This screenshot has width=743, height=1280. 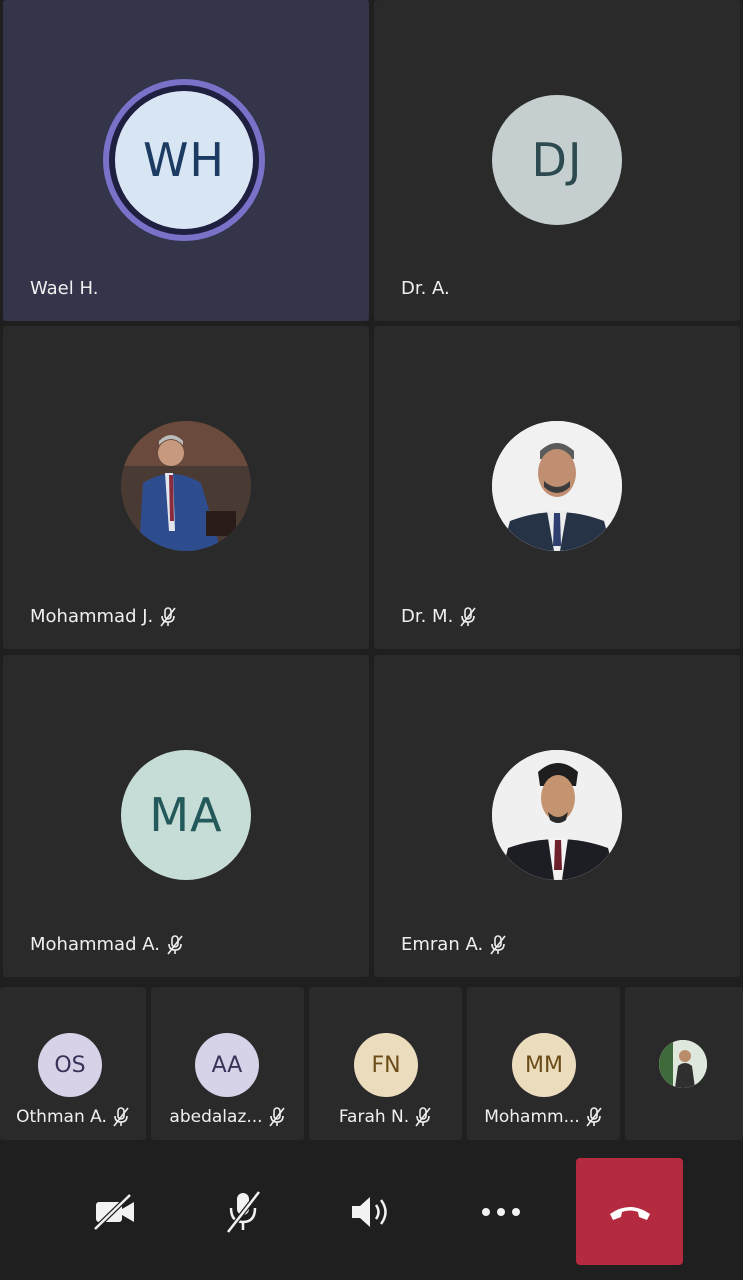 What do you see at coordinates (64, 288) in the screenshot?
I see `participant-name: Wael H.` at bounding box center [64, 288].